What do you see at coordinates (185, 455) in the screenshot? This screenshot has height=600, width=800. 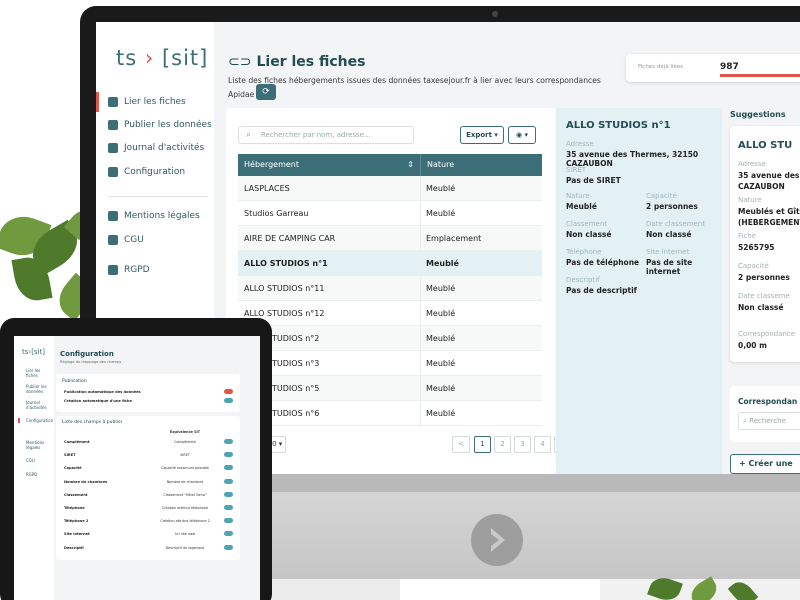 I see `tablet-field-equivalence: SIRET` at bounding box center [185, 455].